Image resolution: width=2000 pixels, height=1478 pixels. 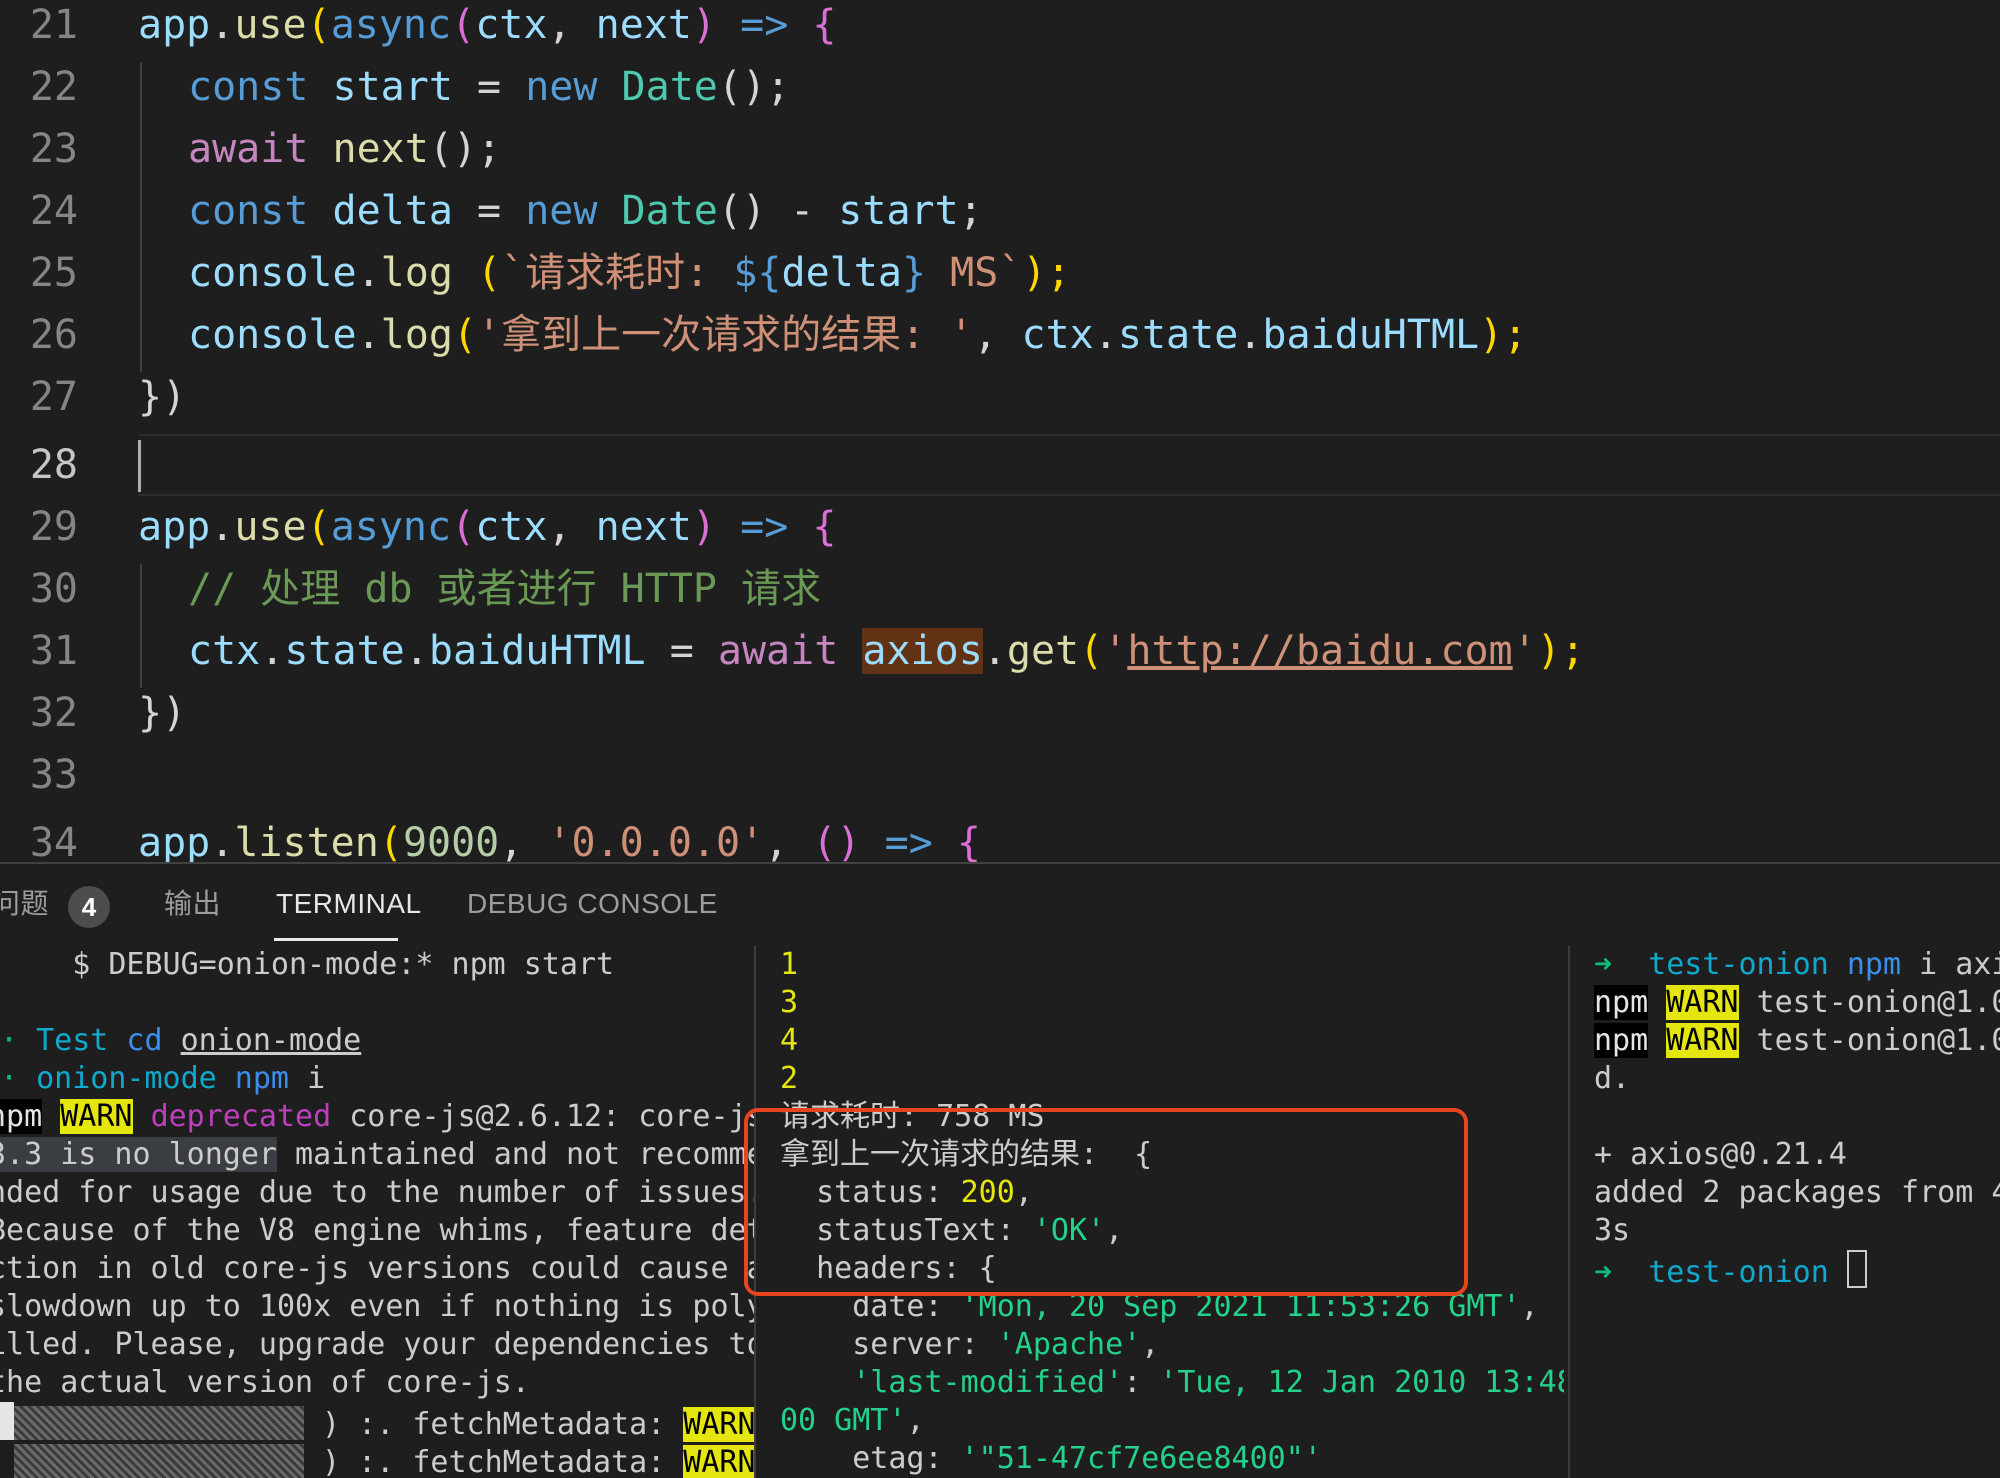 I want to click on terminal-cursor, so click(x=1856, y=1269).